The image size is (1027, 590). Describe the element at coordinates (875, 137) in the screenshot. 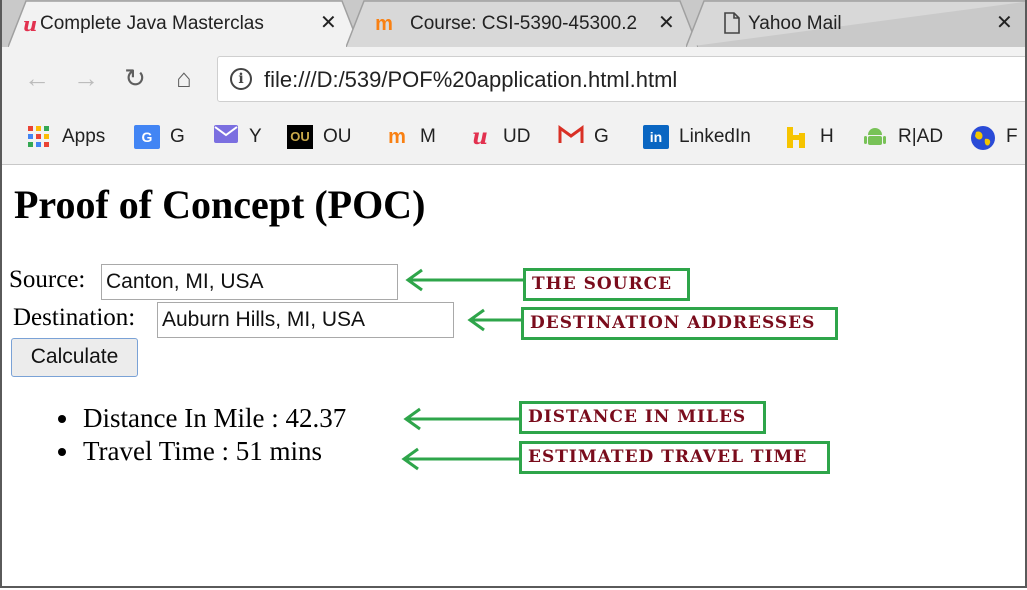

I see `android-icon` at that location.